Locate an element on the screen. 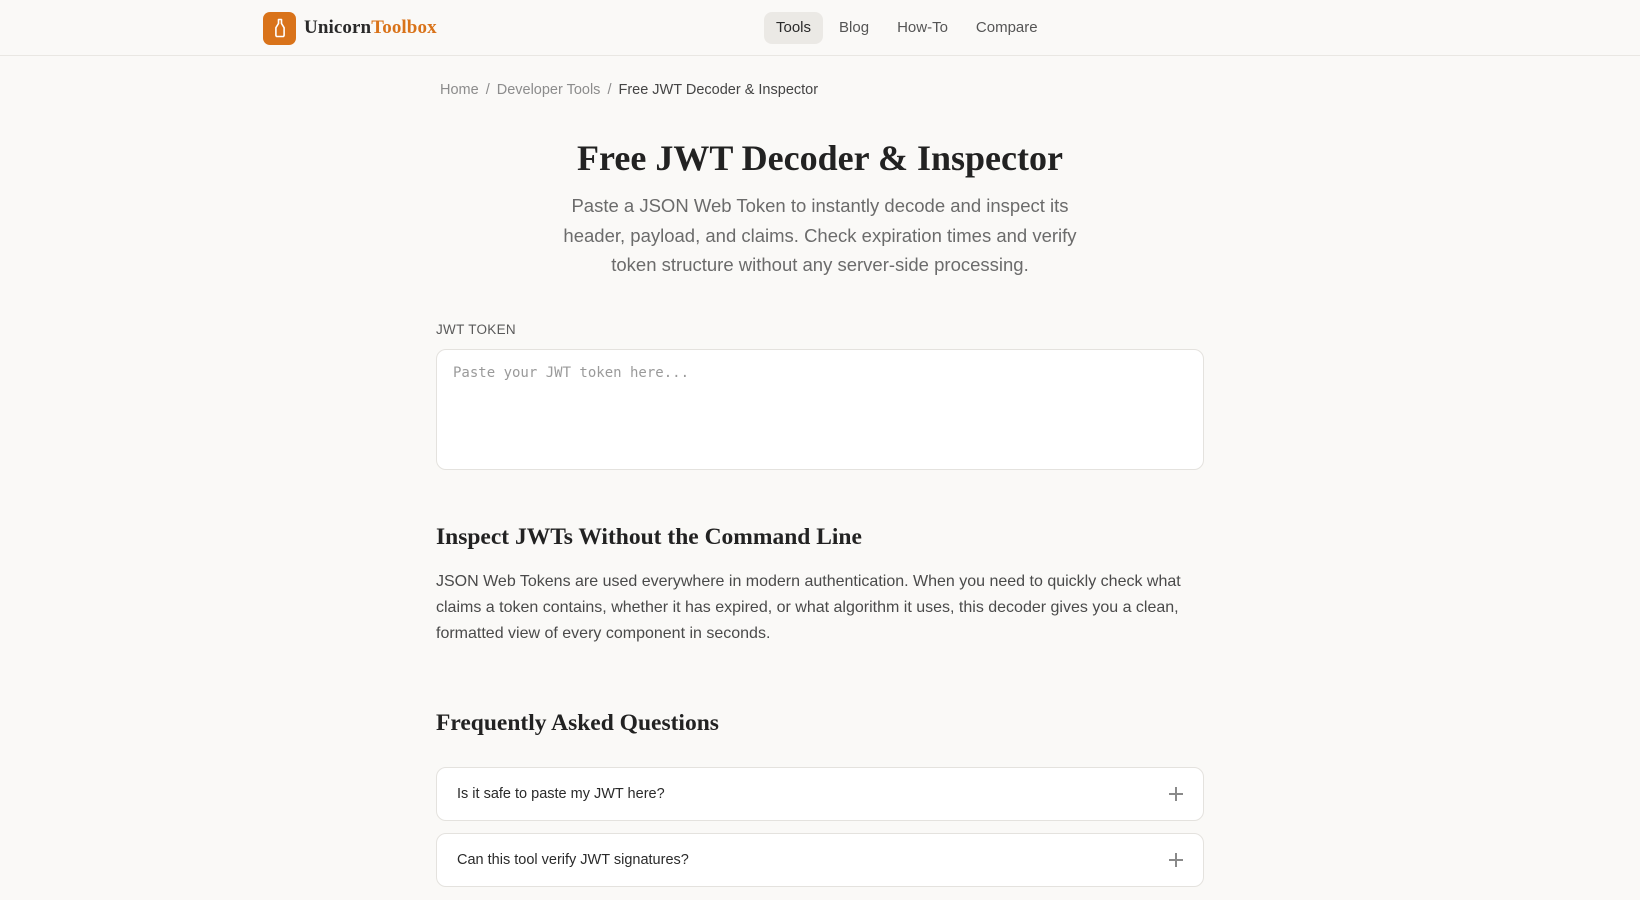  nav-item-tools: Tools is located at coordinates (794, 28).